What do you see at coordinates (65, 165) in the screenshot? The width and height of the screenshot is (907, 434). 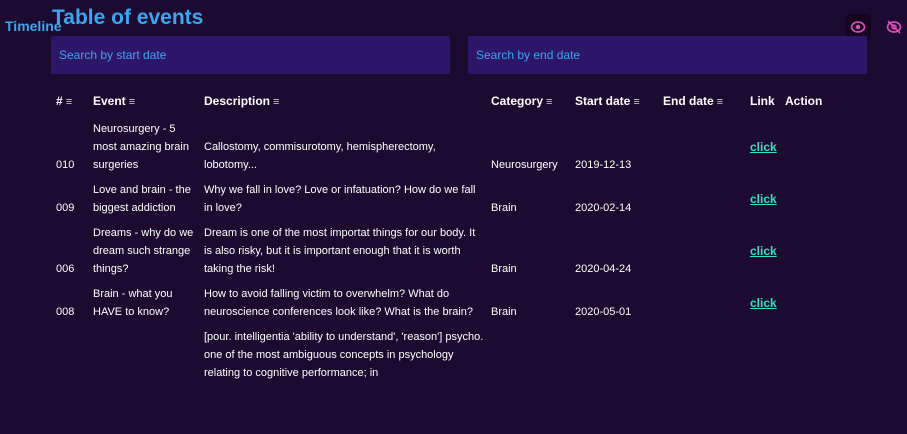 I see `row-number: 010` at bounding box center [65, 165].